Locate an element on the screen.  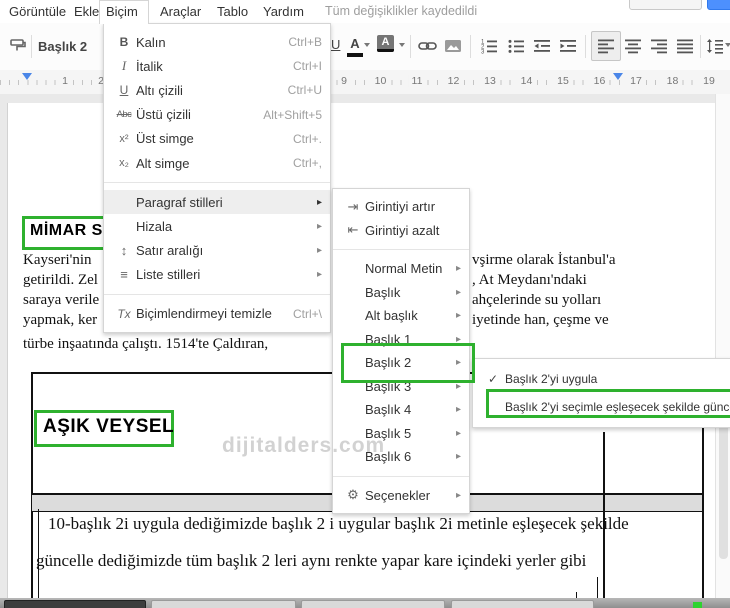
format-menu-item: Abc Üstü çizili Alt+Shift+5 ▸ is located at coordinates (217, 115).